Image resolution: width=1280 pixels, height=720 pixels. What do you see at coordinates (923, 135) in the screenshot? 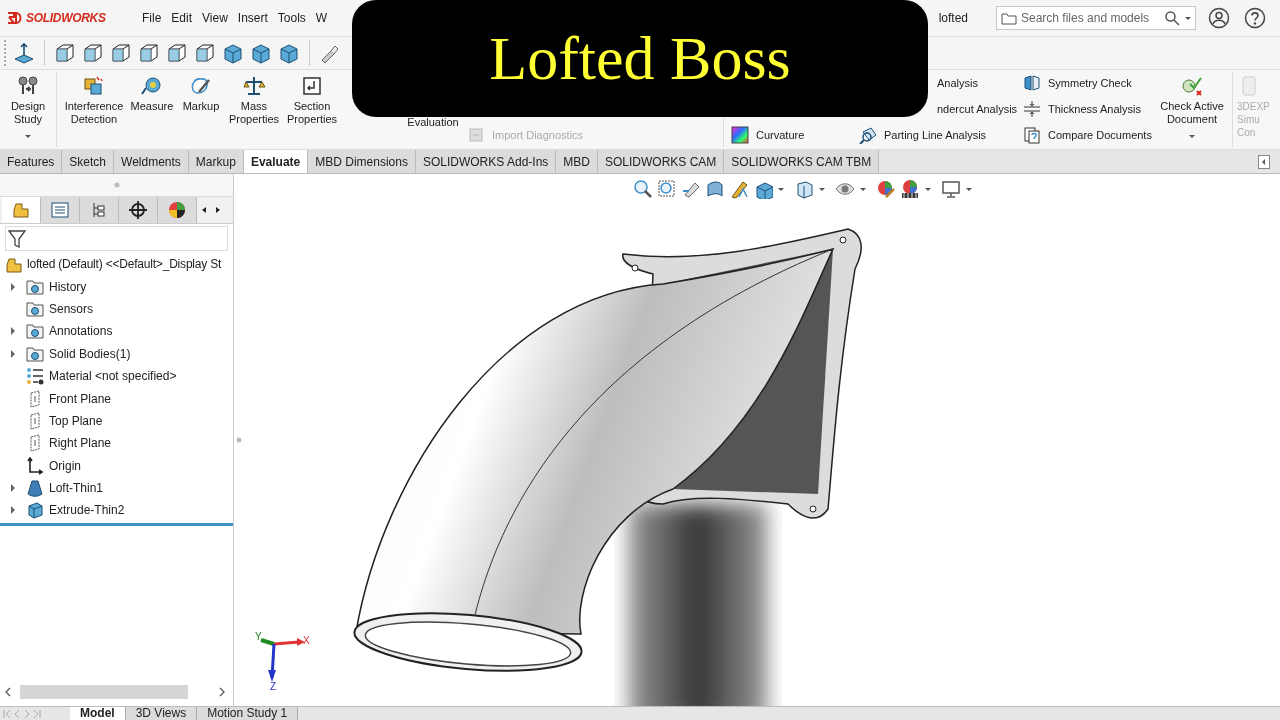
I see `command-button: Parting Line Analysis` at bounding box center [923, 135].